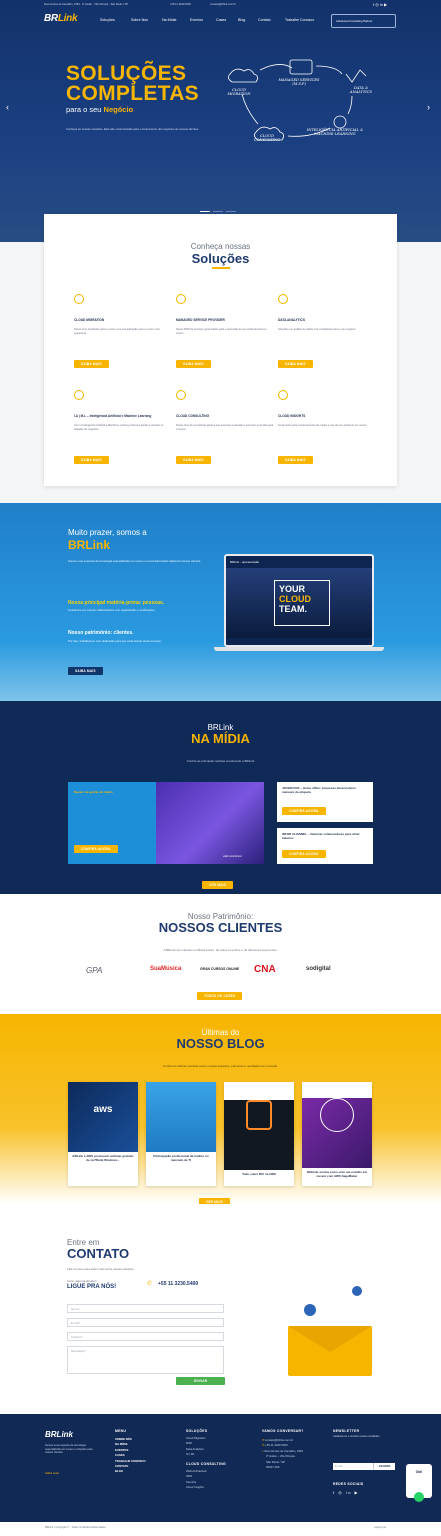  Describe the element at coordinates (180, 4) in the screenshot. I see `topbar-phone: +55 11 3230-5400` at that location.